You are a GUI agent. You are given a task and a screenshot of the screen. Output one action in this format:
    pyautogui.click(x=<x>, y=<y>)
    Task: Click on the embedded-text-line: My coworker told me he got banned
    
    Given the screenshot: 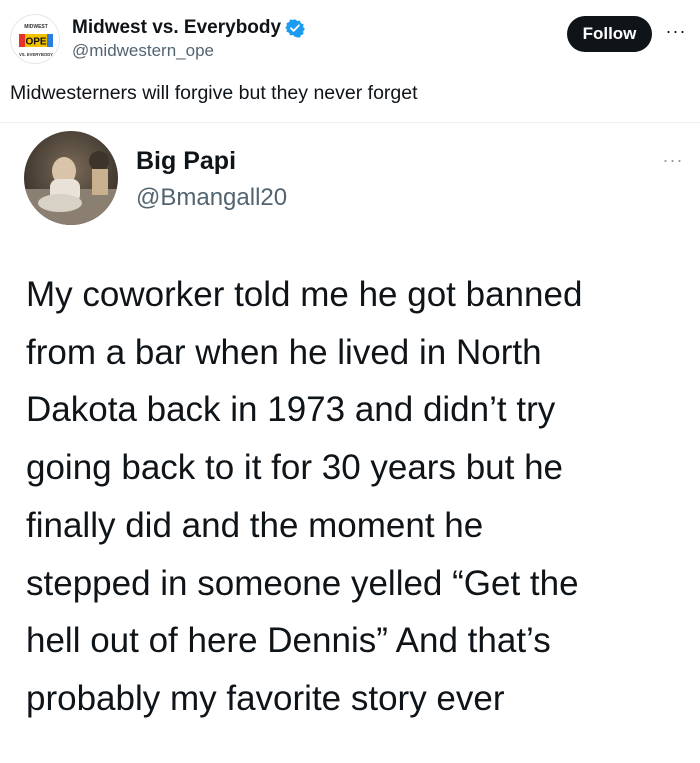 What is the action you would take?
    pyautogui.click(x=304, y=294)
    